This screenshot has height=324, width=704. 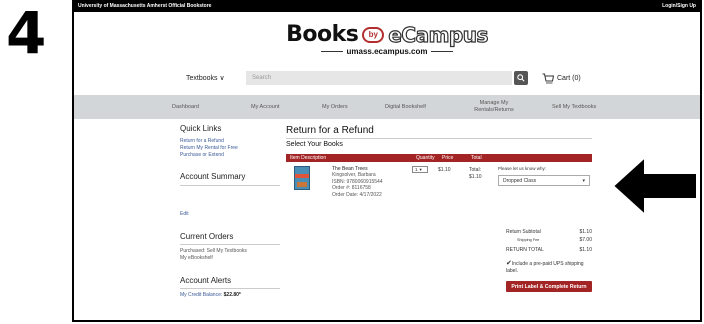 I want to click on return-subtotal-label: Return Subtotal, so click(x=523, y=232).